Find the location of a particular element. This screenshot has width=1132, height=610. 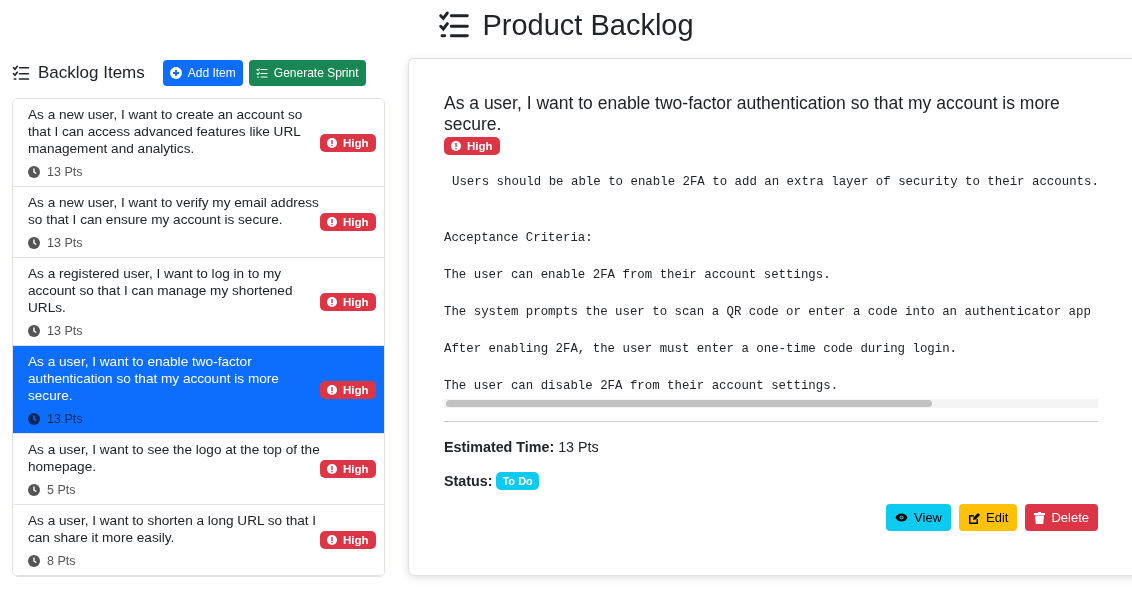

trash-icon is located at coordinates (1040, 517).